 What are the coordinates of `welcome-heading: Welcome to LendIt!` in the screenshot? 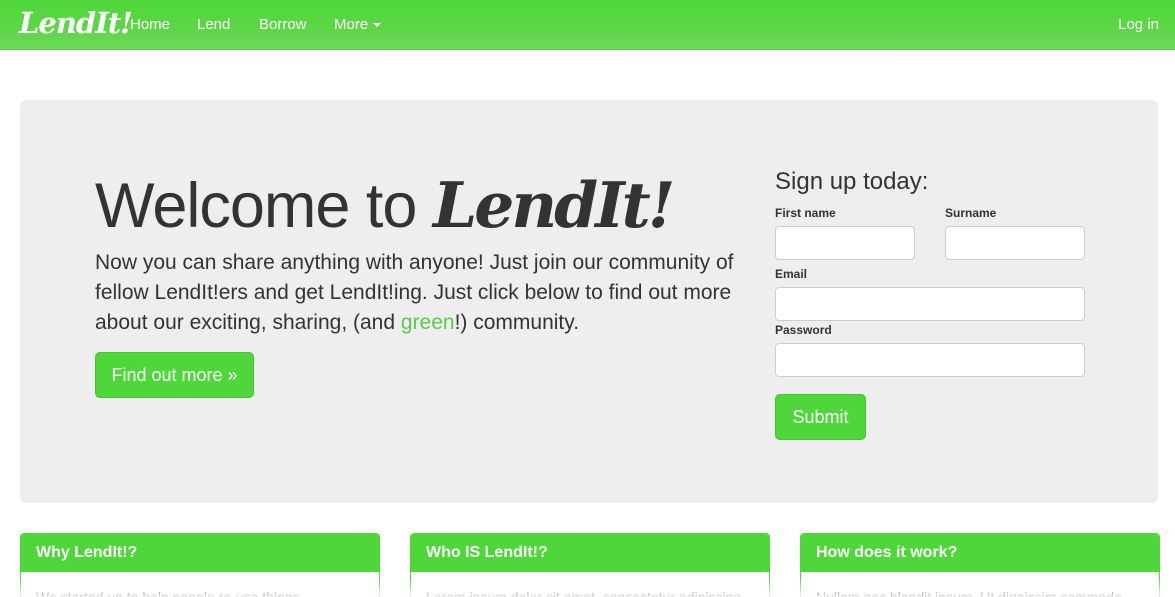 It's located at (385, 205).